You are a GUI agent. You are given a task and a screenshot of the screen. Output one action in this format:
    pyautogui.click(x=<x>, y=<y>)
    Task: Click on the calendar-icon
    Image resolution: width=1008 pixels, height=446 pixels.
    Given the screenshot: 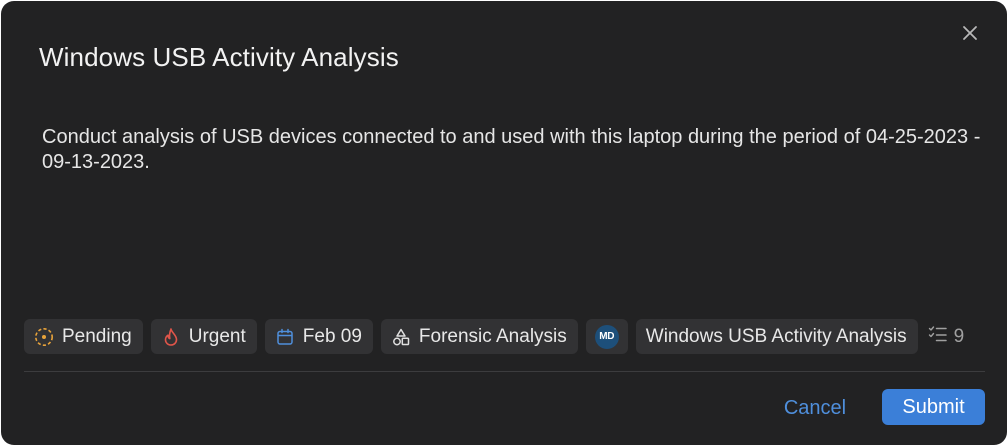 What is the action you would take?
    pyautogui.click(x=285, y=337)
    